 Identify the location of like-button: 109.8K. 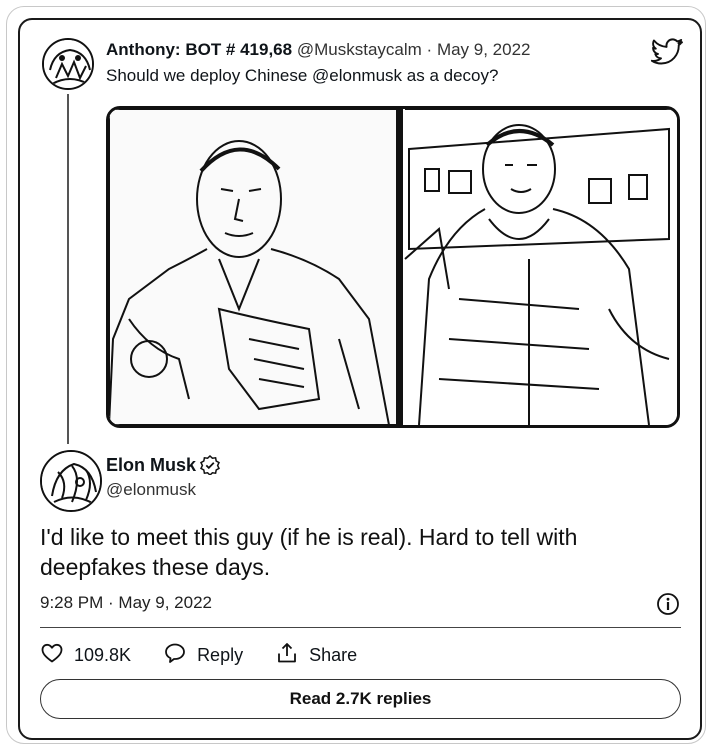
(85, 655).